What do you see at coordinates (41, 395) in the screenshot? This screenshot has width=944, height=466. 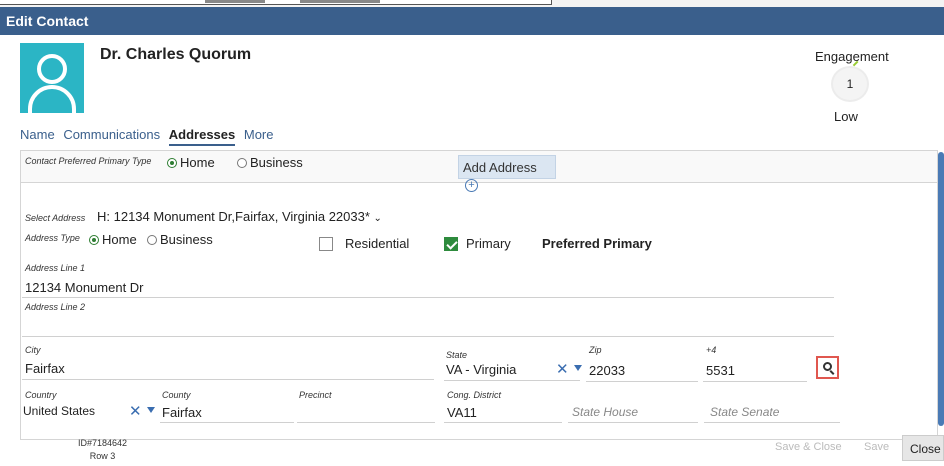 I see `country-label: Country` at bounding box center [41, 395].